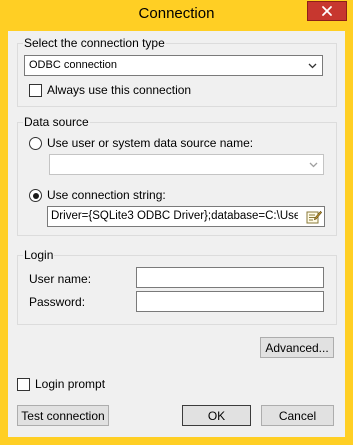 This screenshot has width=353, height=445. What do you see at coordinates (106, 195) in the screenshot?
I see `connection-string-radio-label: Use connection string:` at bounding box center [106, 195].